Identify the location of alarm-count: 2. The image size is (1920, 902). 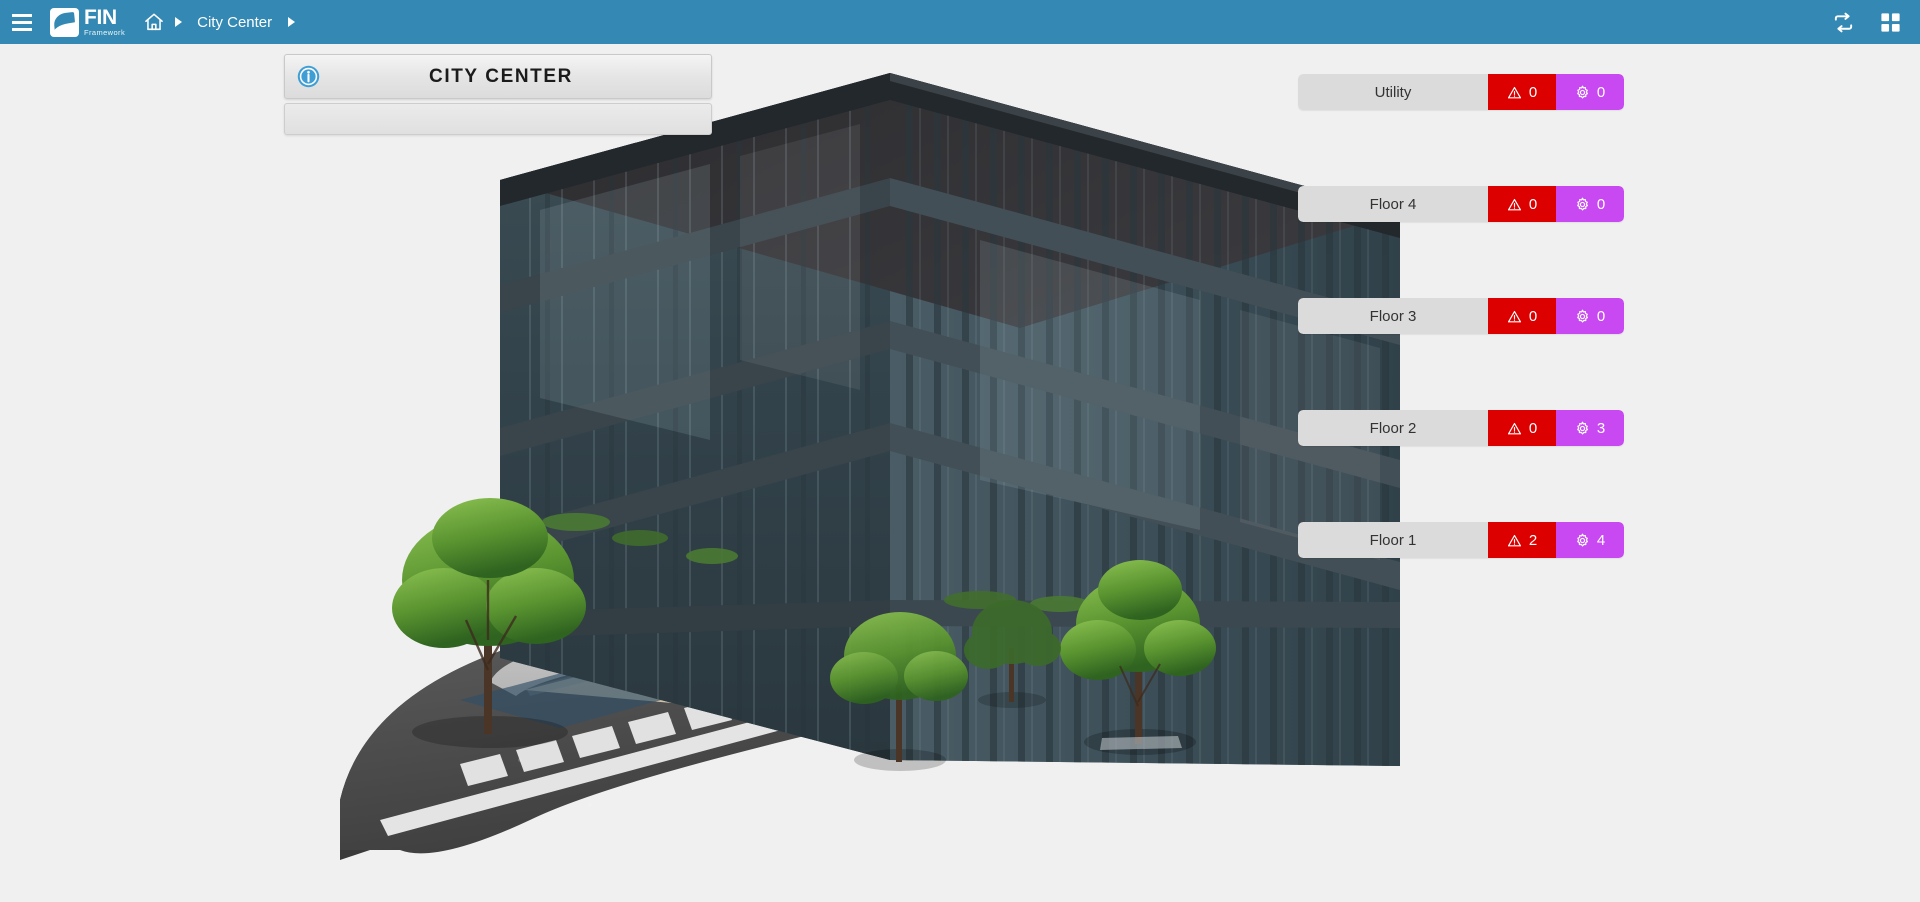
(1533, 540).